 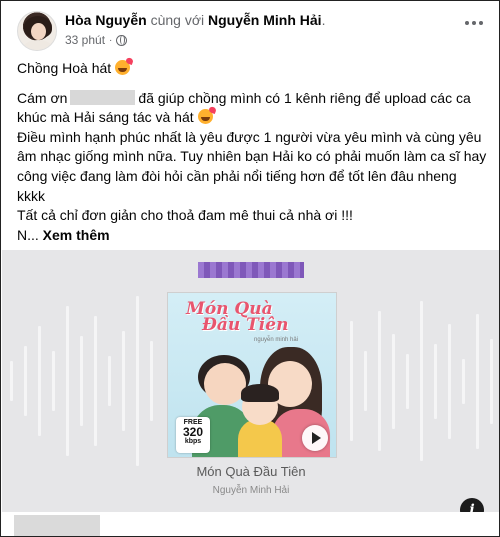 I want to click on song-artist: Nguyễn Minh Hải, so click(x=250, y=490).